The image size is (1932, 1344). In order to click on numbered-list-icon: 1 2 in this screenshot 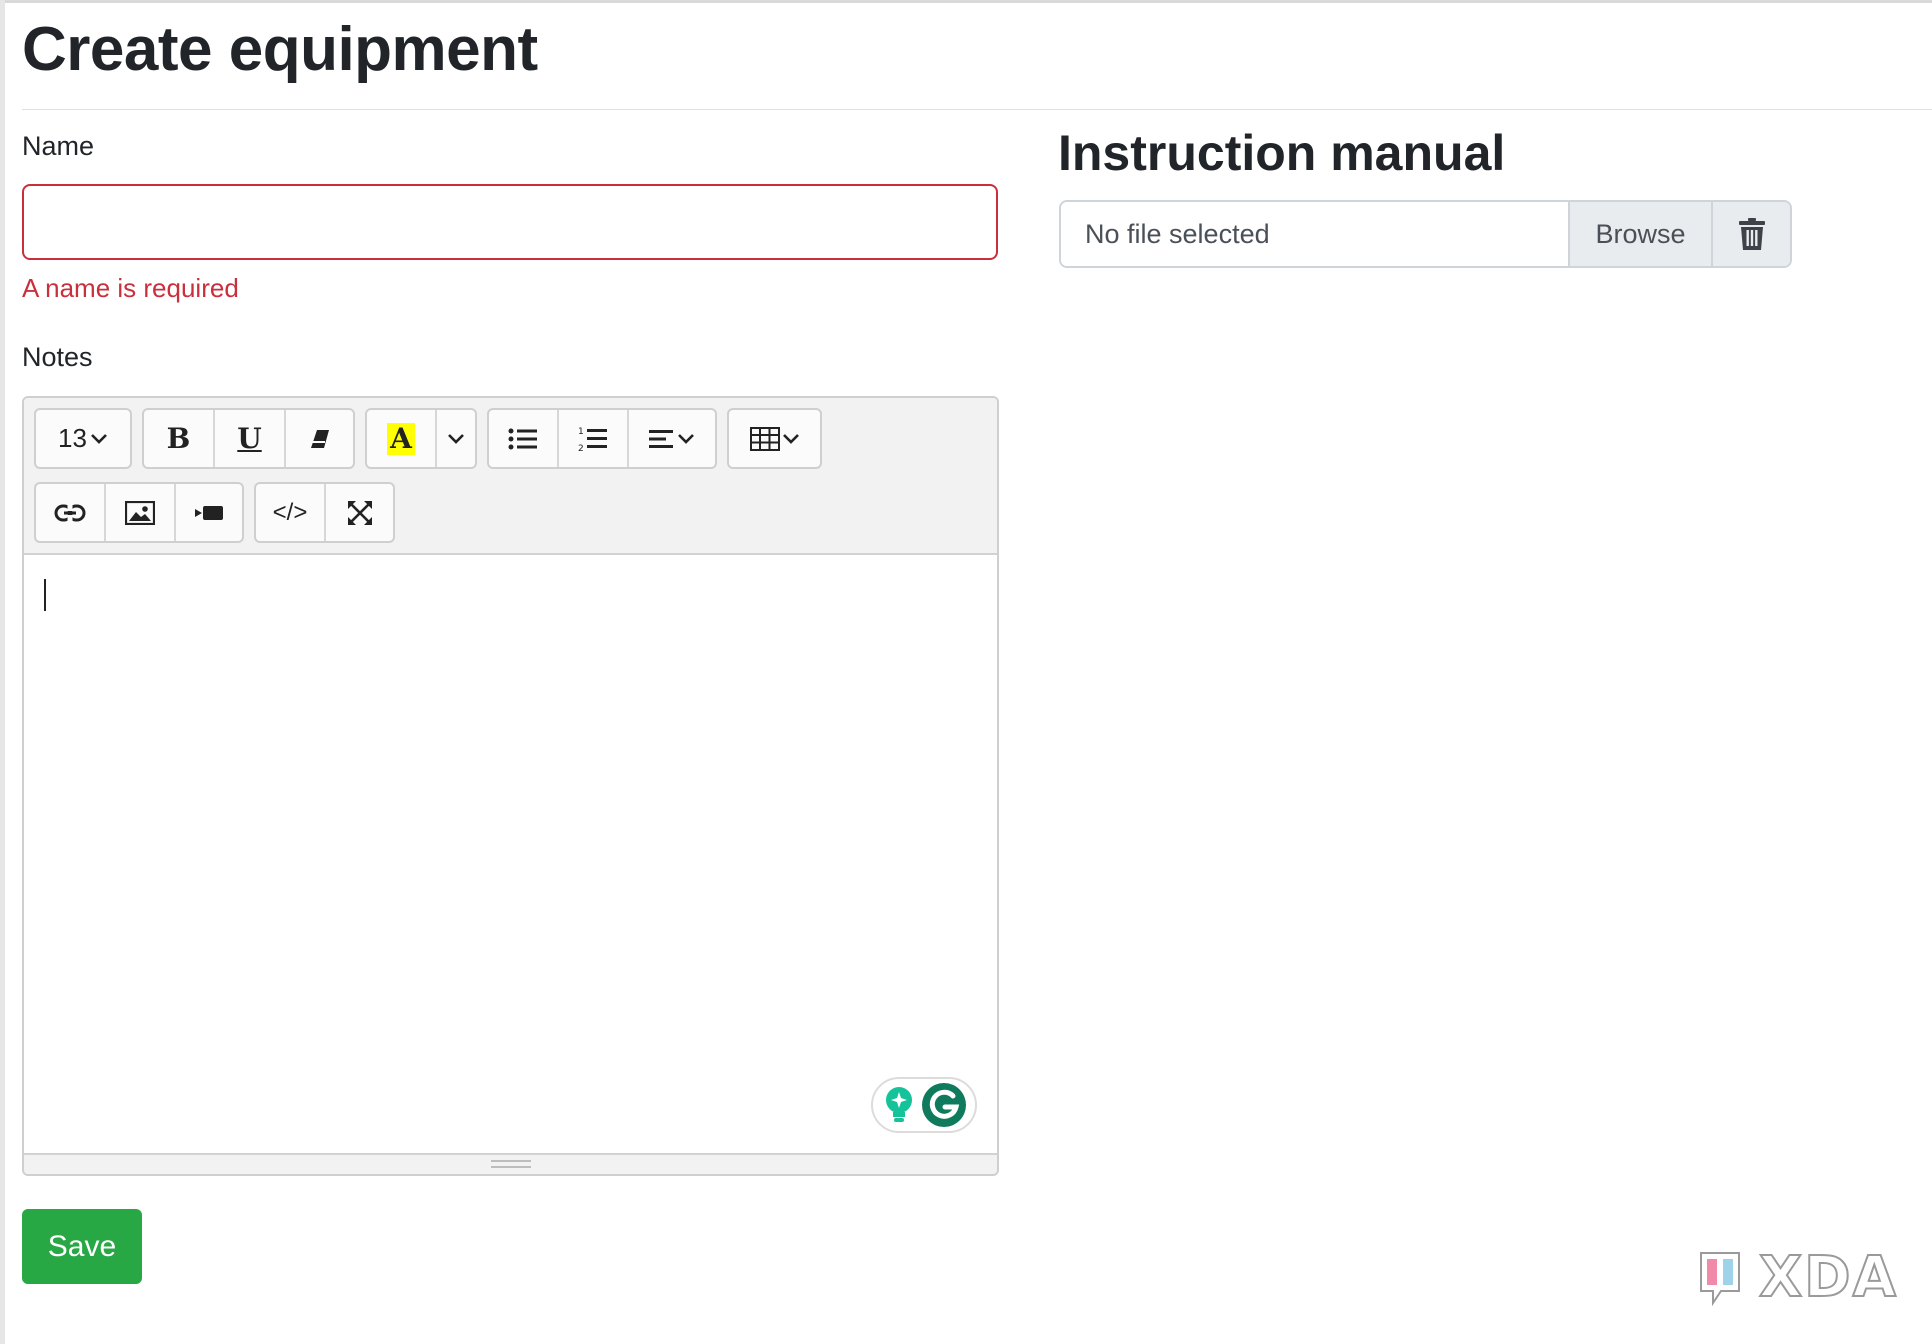, I will do `click(592, 439)`.